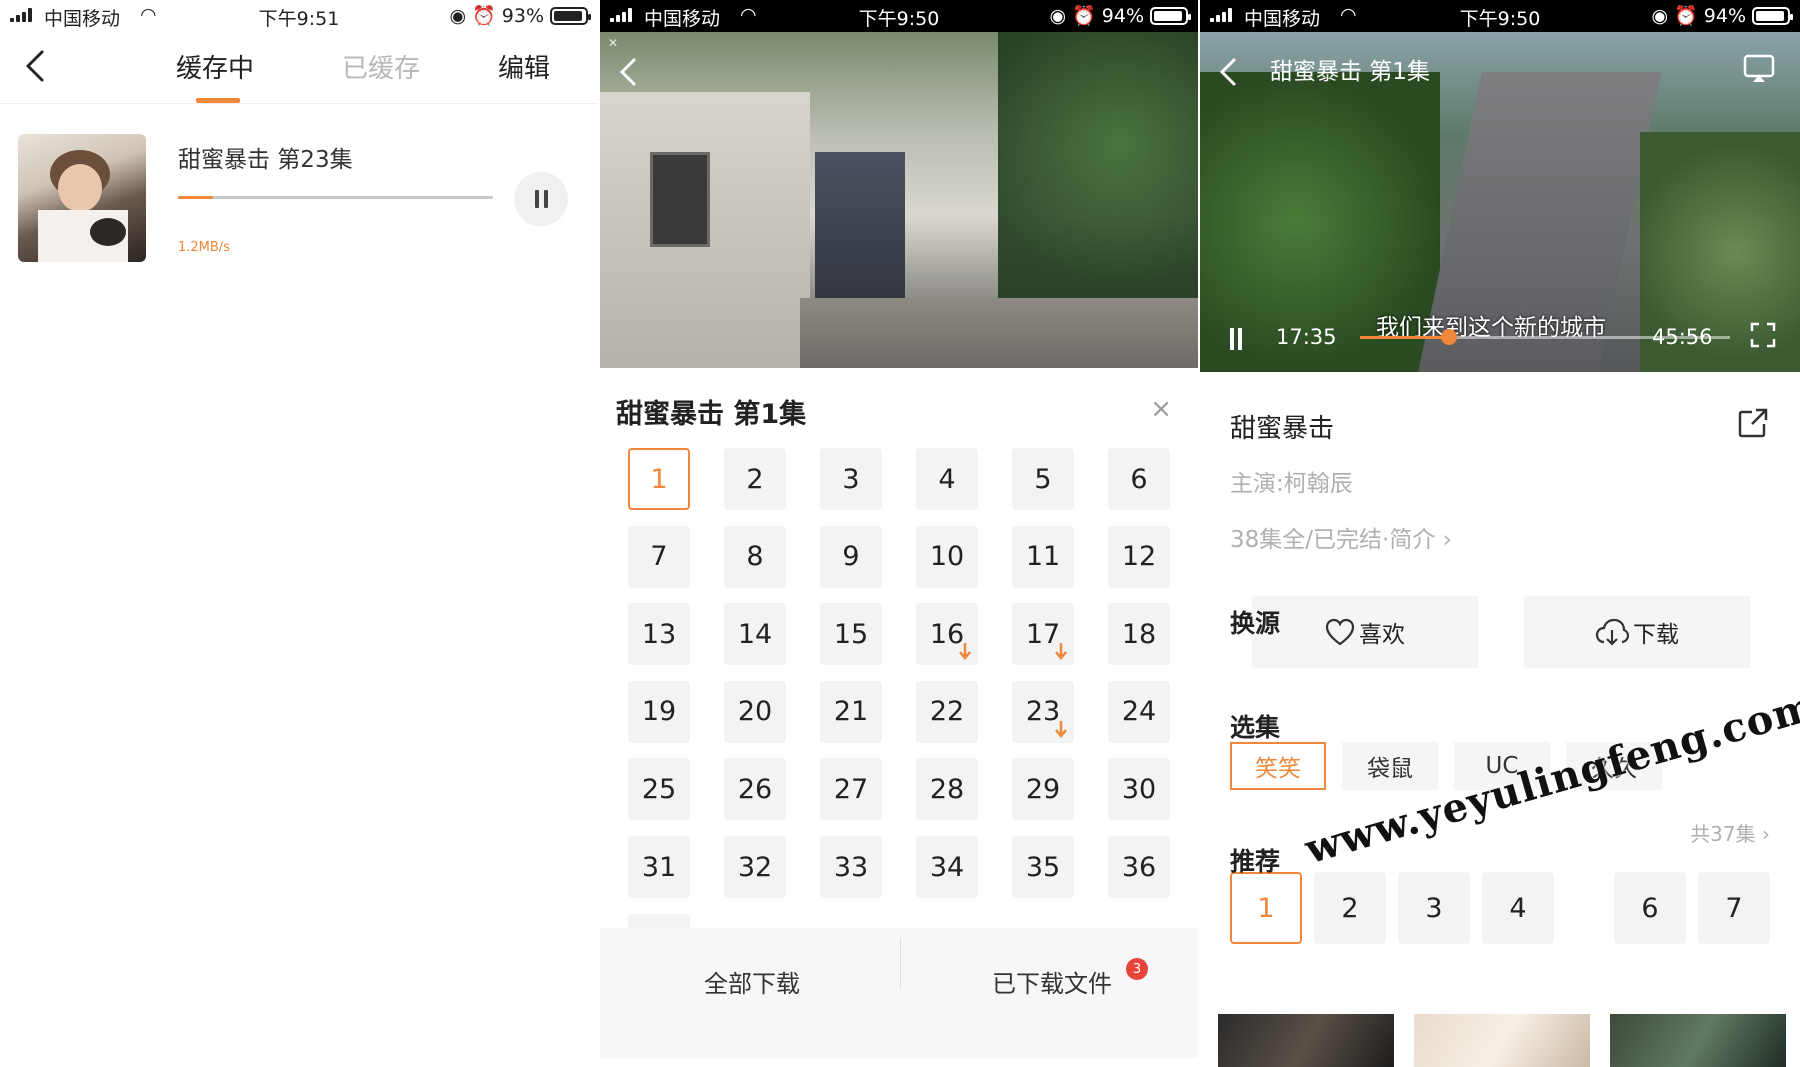 This screenshot has width=1800, height=1067. What do you see at coordinates (218, 100) in the screenshot?
I see `tab-indicator` at bounding box center [218, 100].